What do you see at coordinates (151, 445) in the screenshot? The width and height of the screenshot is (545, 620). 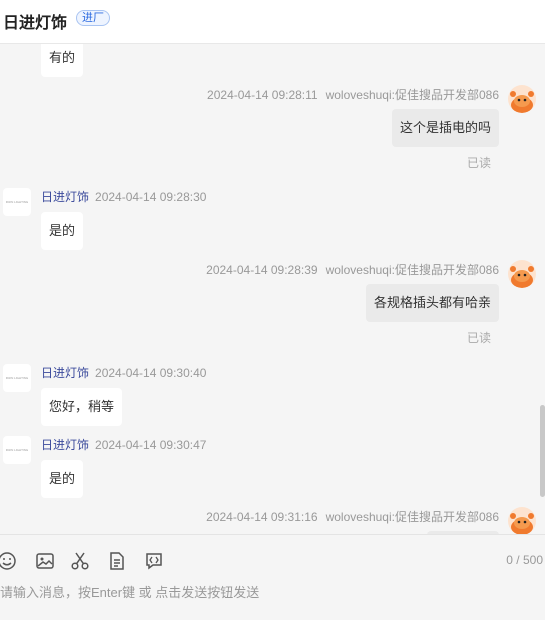 I see `message-time: 2024-04-14 09:30:47` at bounding box center [151, 445].